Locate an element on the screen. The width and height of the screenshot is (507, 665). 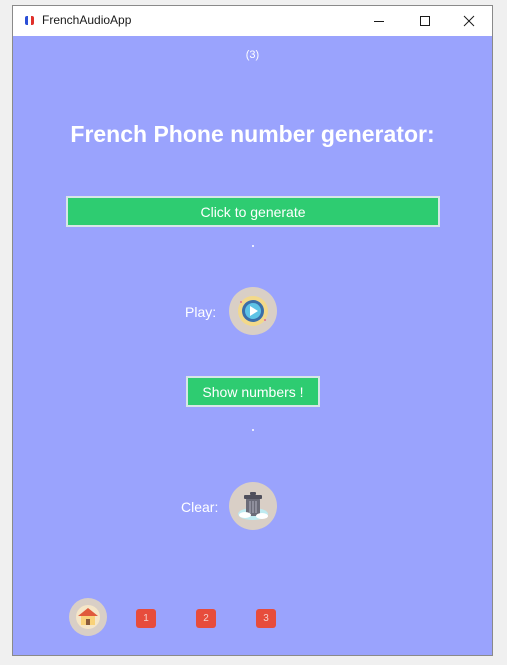
close-button is located at coordinates (469, 21).